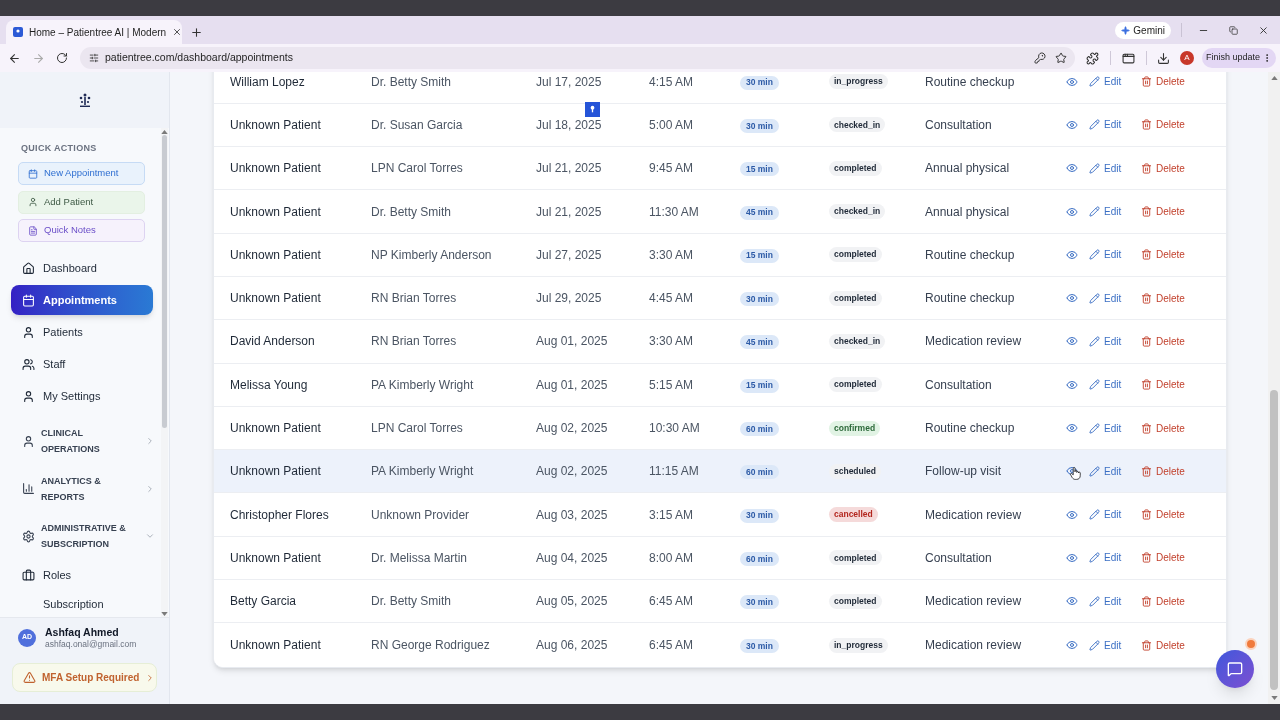 Image resolution: width=1280 pixels, height=720 pixels. Describe the element at coordinates (82, 300) in the screenshot. I see `nav-item: Appointments` at that location.